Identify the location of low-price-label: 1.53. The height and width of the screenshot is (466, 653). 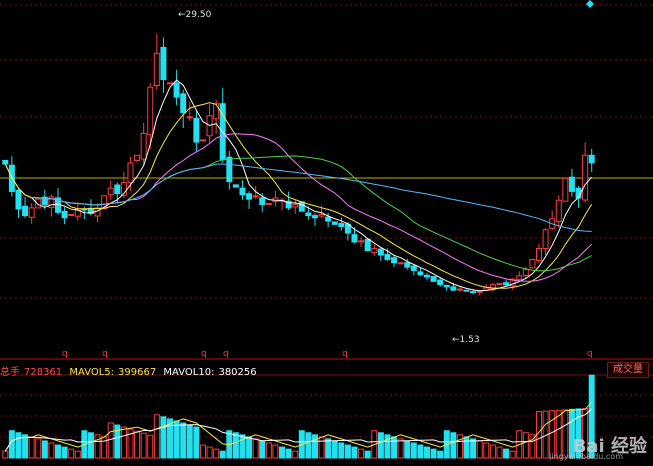
(469, 340).